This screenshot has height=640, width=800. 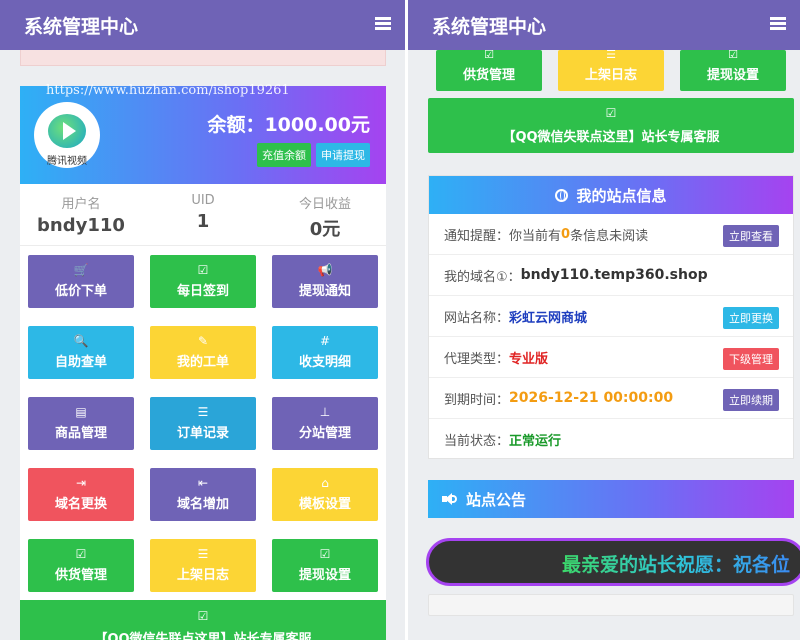 What do you see at coordinates (81, 483) in the screenshot?
I see `sign-out-icon: ⇥` at bounding box center [81, 483].